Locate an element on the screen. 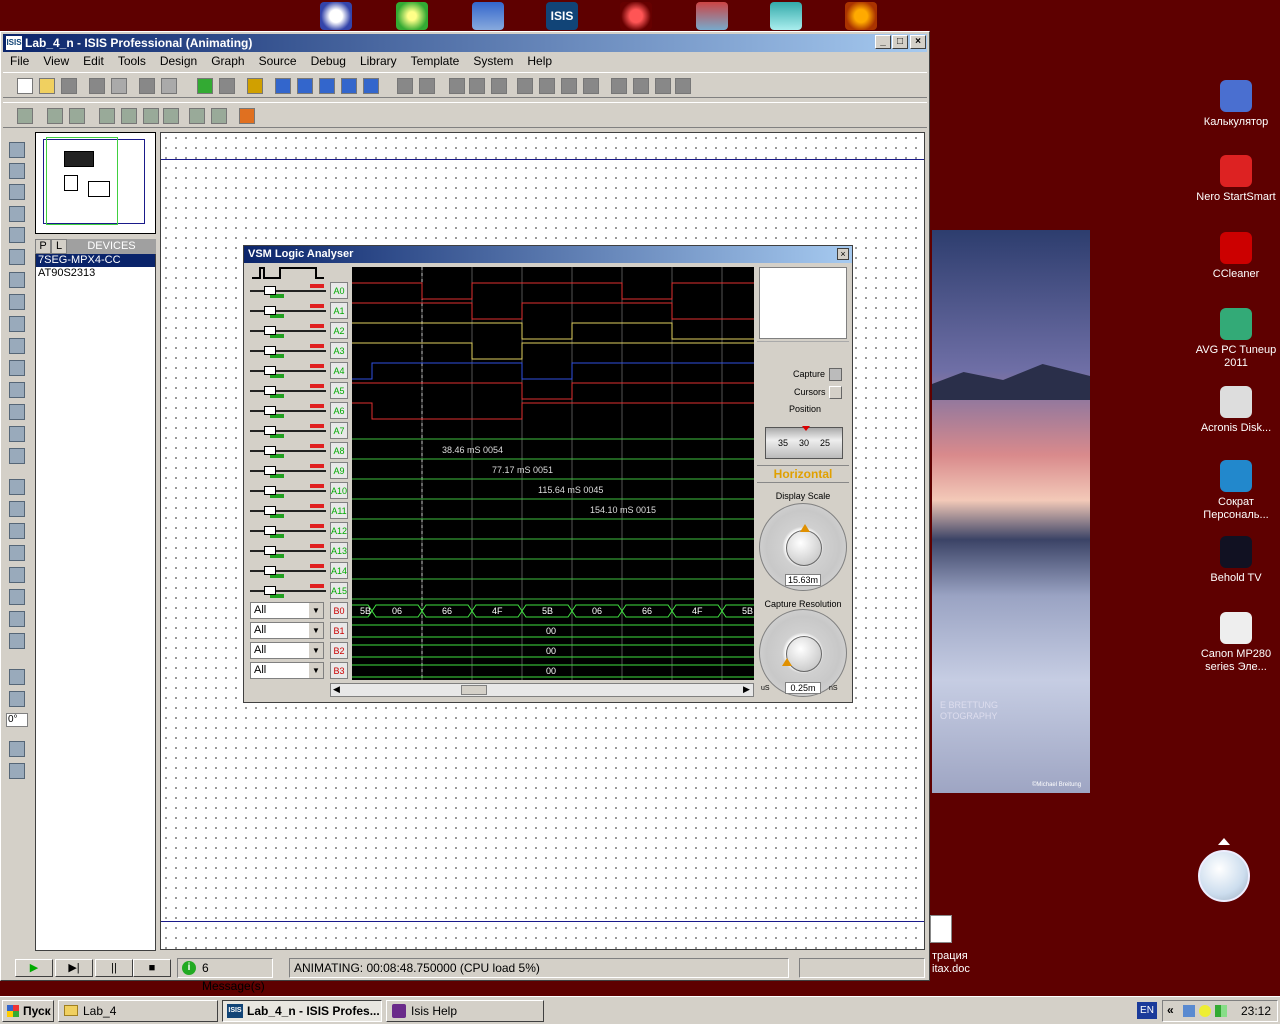 The height and width of the screenshot is (1024, 1280). network-icon is located at coordinates (1189, 1011).